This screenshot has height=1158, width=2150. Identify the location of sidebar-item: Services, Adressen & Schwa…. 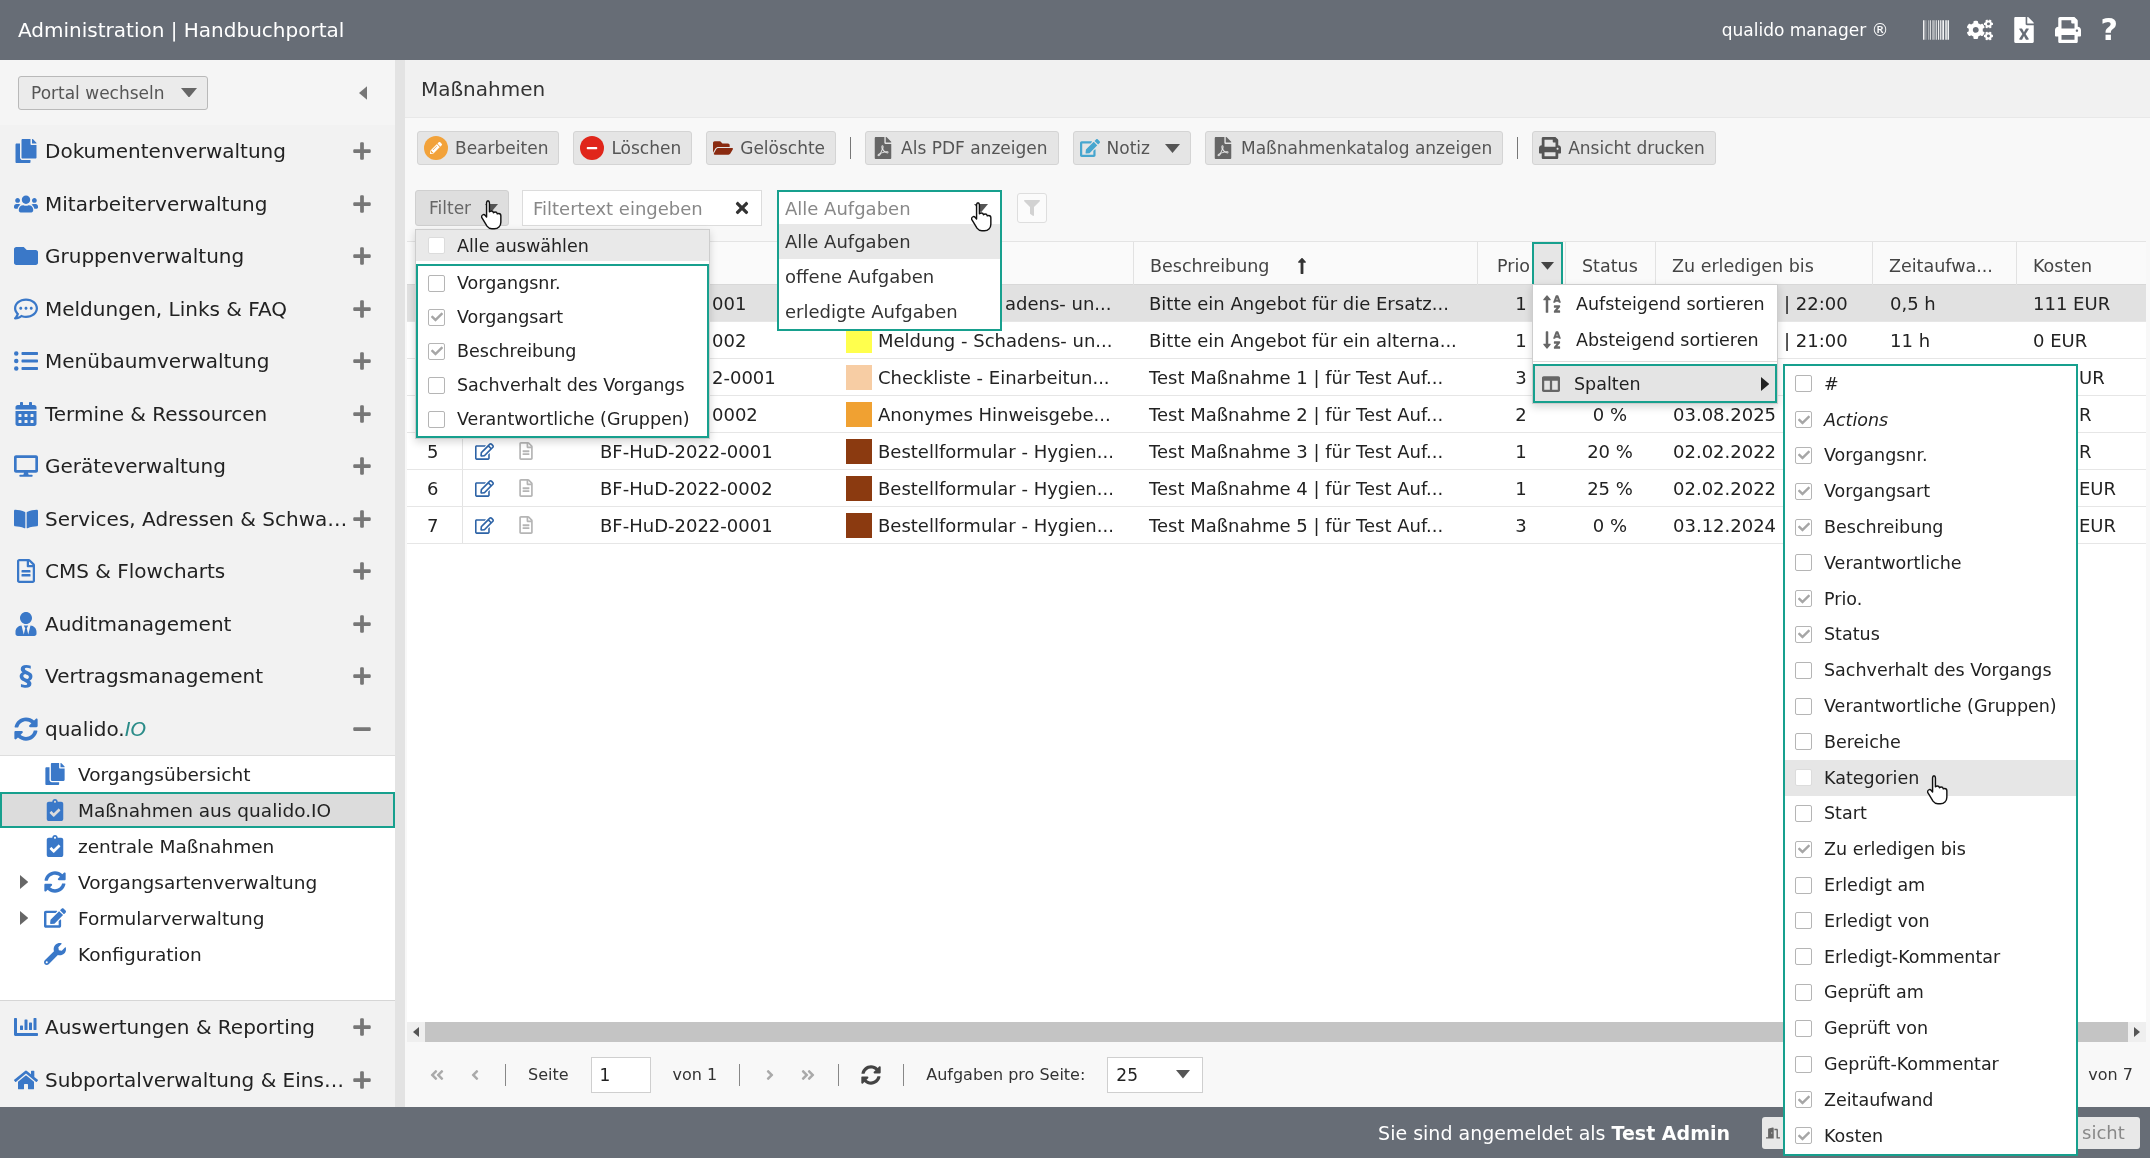
(197, 518).